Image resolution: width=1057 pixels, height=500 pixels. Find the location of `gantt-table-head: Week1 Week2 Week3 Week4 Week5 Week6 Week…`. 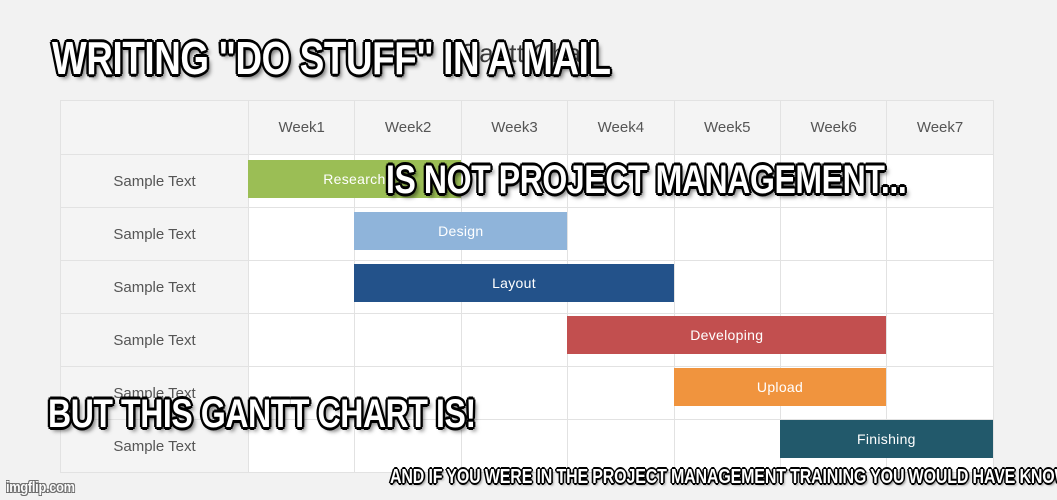

gantt-table-head: Week1 Week2 Week3 Week4 Week5 Week6 Week… is located at coordinates (527, 127).